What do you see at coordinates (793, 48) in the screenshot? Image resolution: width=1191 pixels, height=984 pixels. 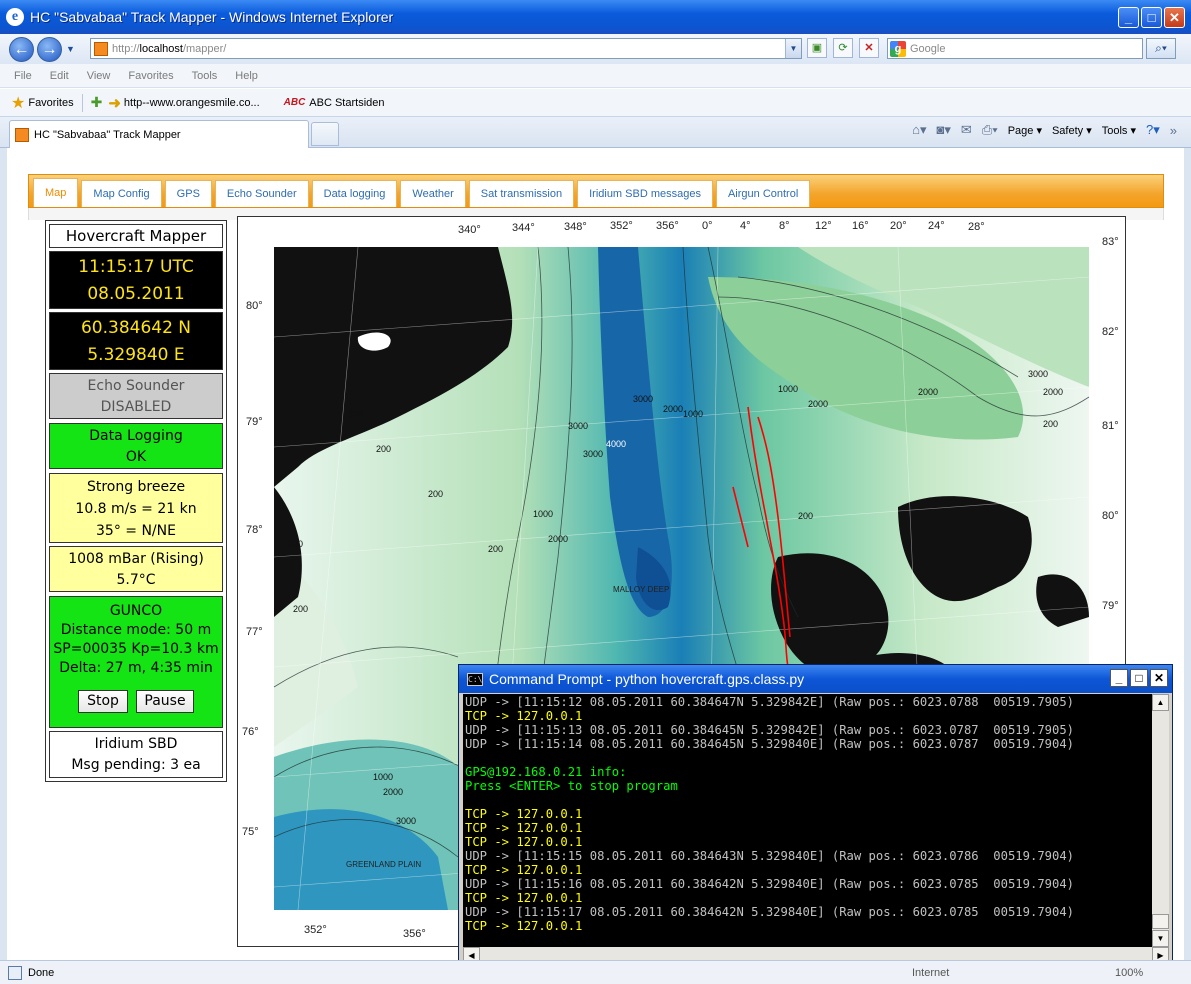 I see `address-dropdown-icon: ▼` at bounding box center [793, 48].